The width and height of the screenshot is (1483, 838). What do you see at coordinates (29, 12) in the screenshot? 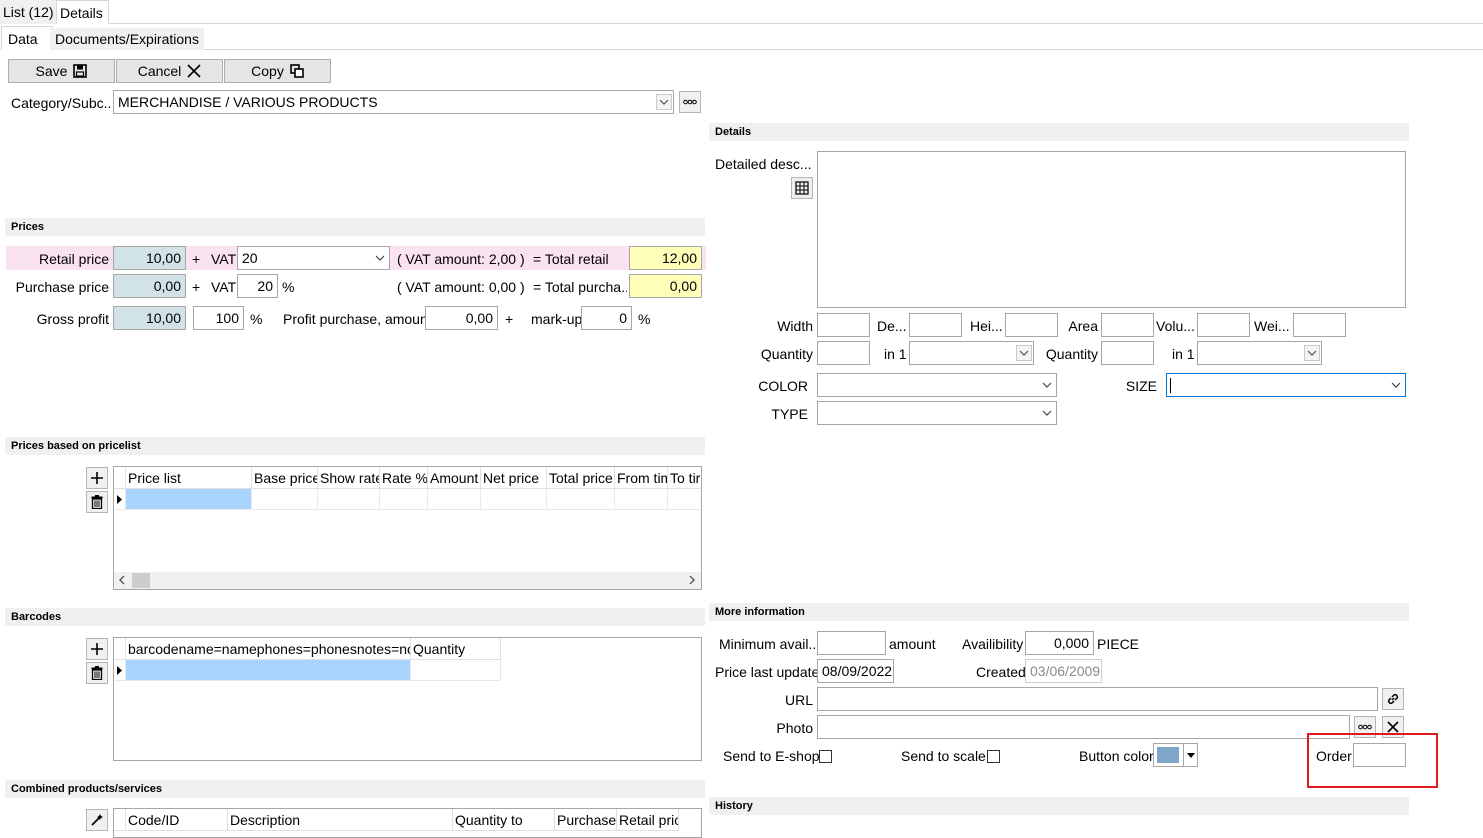
I see `tab-list: List (12)` at bounding box center [29, 12].